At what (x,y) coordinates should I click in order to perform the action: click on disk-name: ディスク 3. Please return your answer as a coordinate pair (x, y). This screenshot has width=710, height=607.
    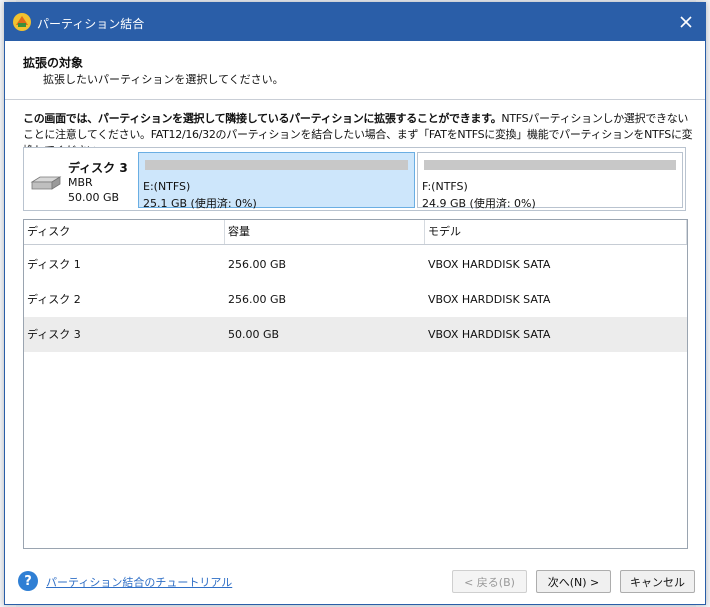
    Looking at the image, I should click on (98, 168).